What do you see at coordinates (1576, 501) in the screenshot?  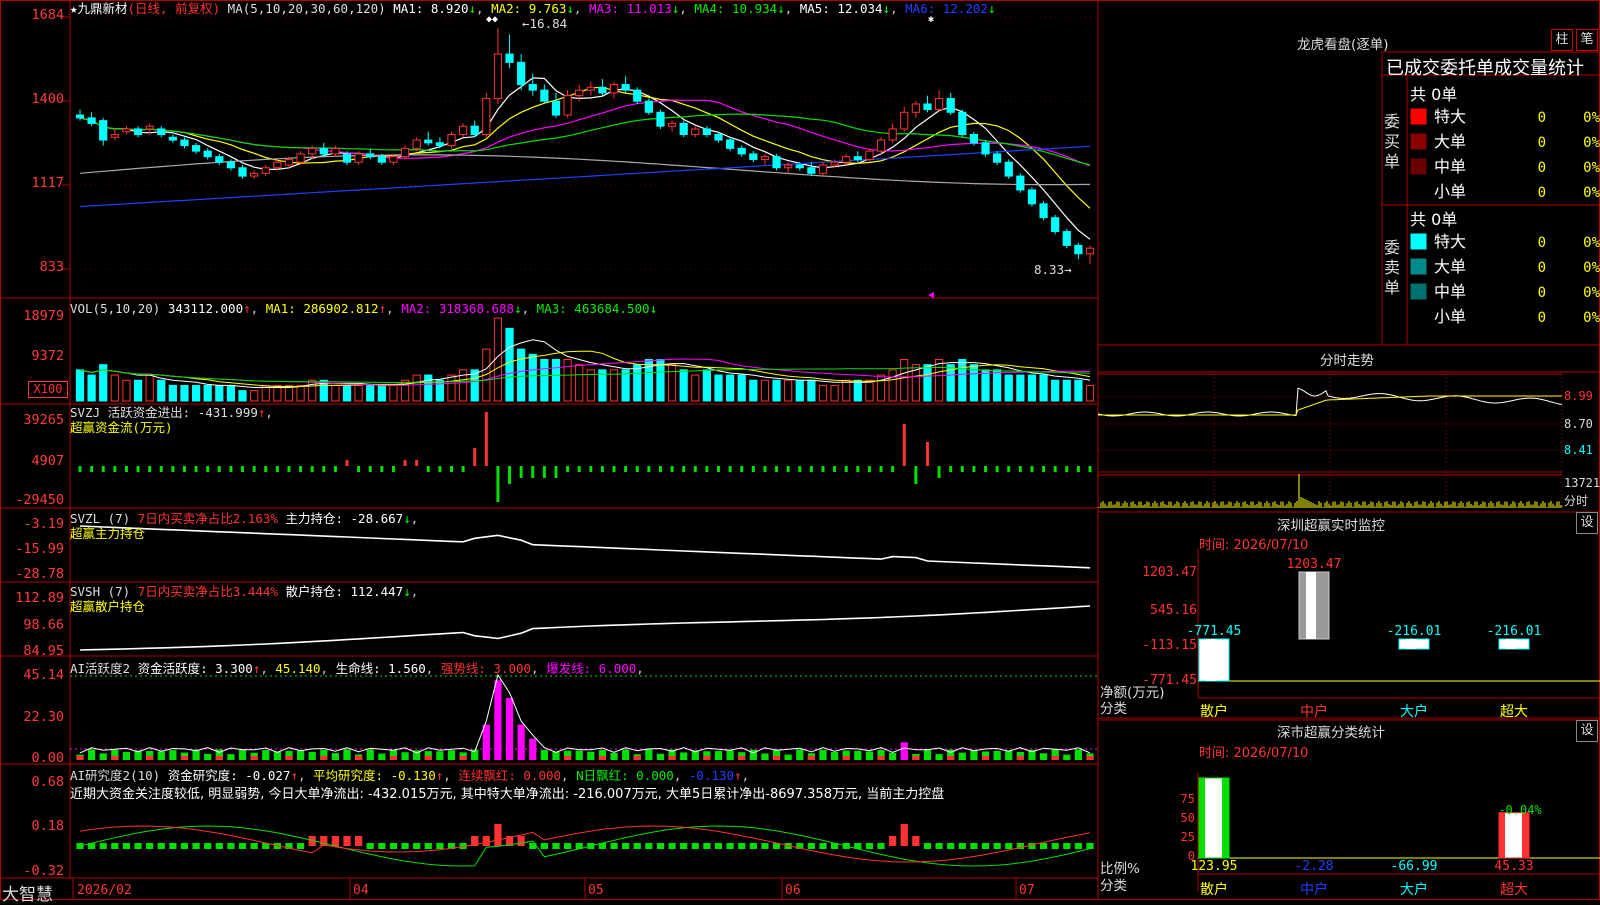 I see `intraday-unit: 分时` at bounding box center [1576, 501].